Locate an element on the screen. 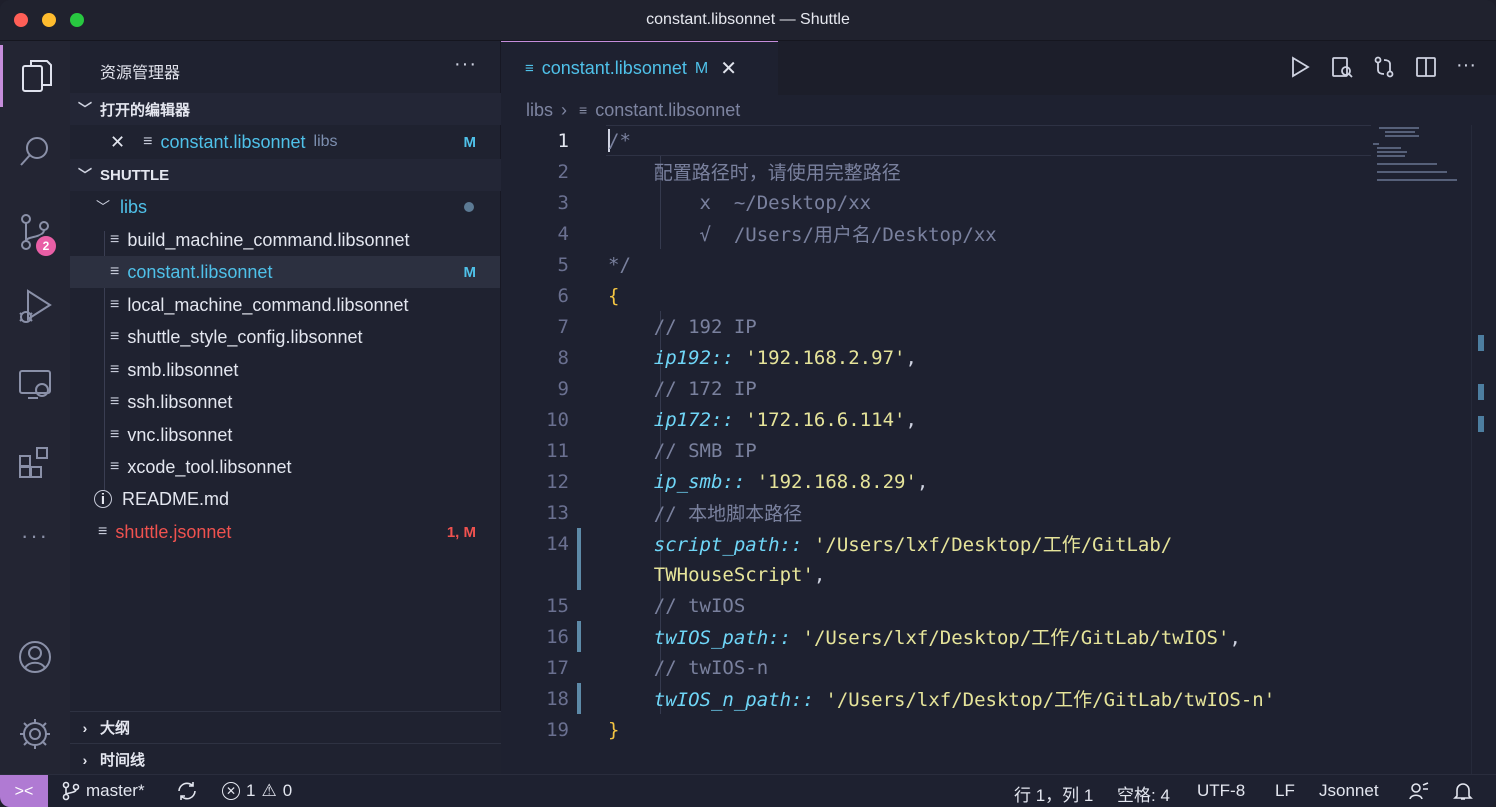 The height and width of the screenshot is (807, 1496). code-line: 2 配置路径时，请使用完整路径 is located at coordinates (936, 171).